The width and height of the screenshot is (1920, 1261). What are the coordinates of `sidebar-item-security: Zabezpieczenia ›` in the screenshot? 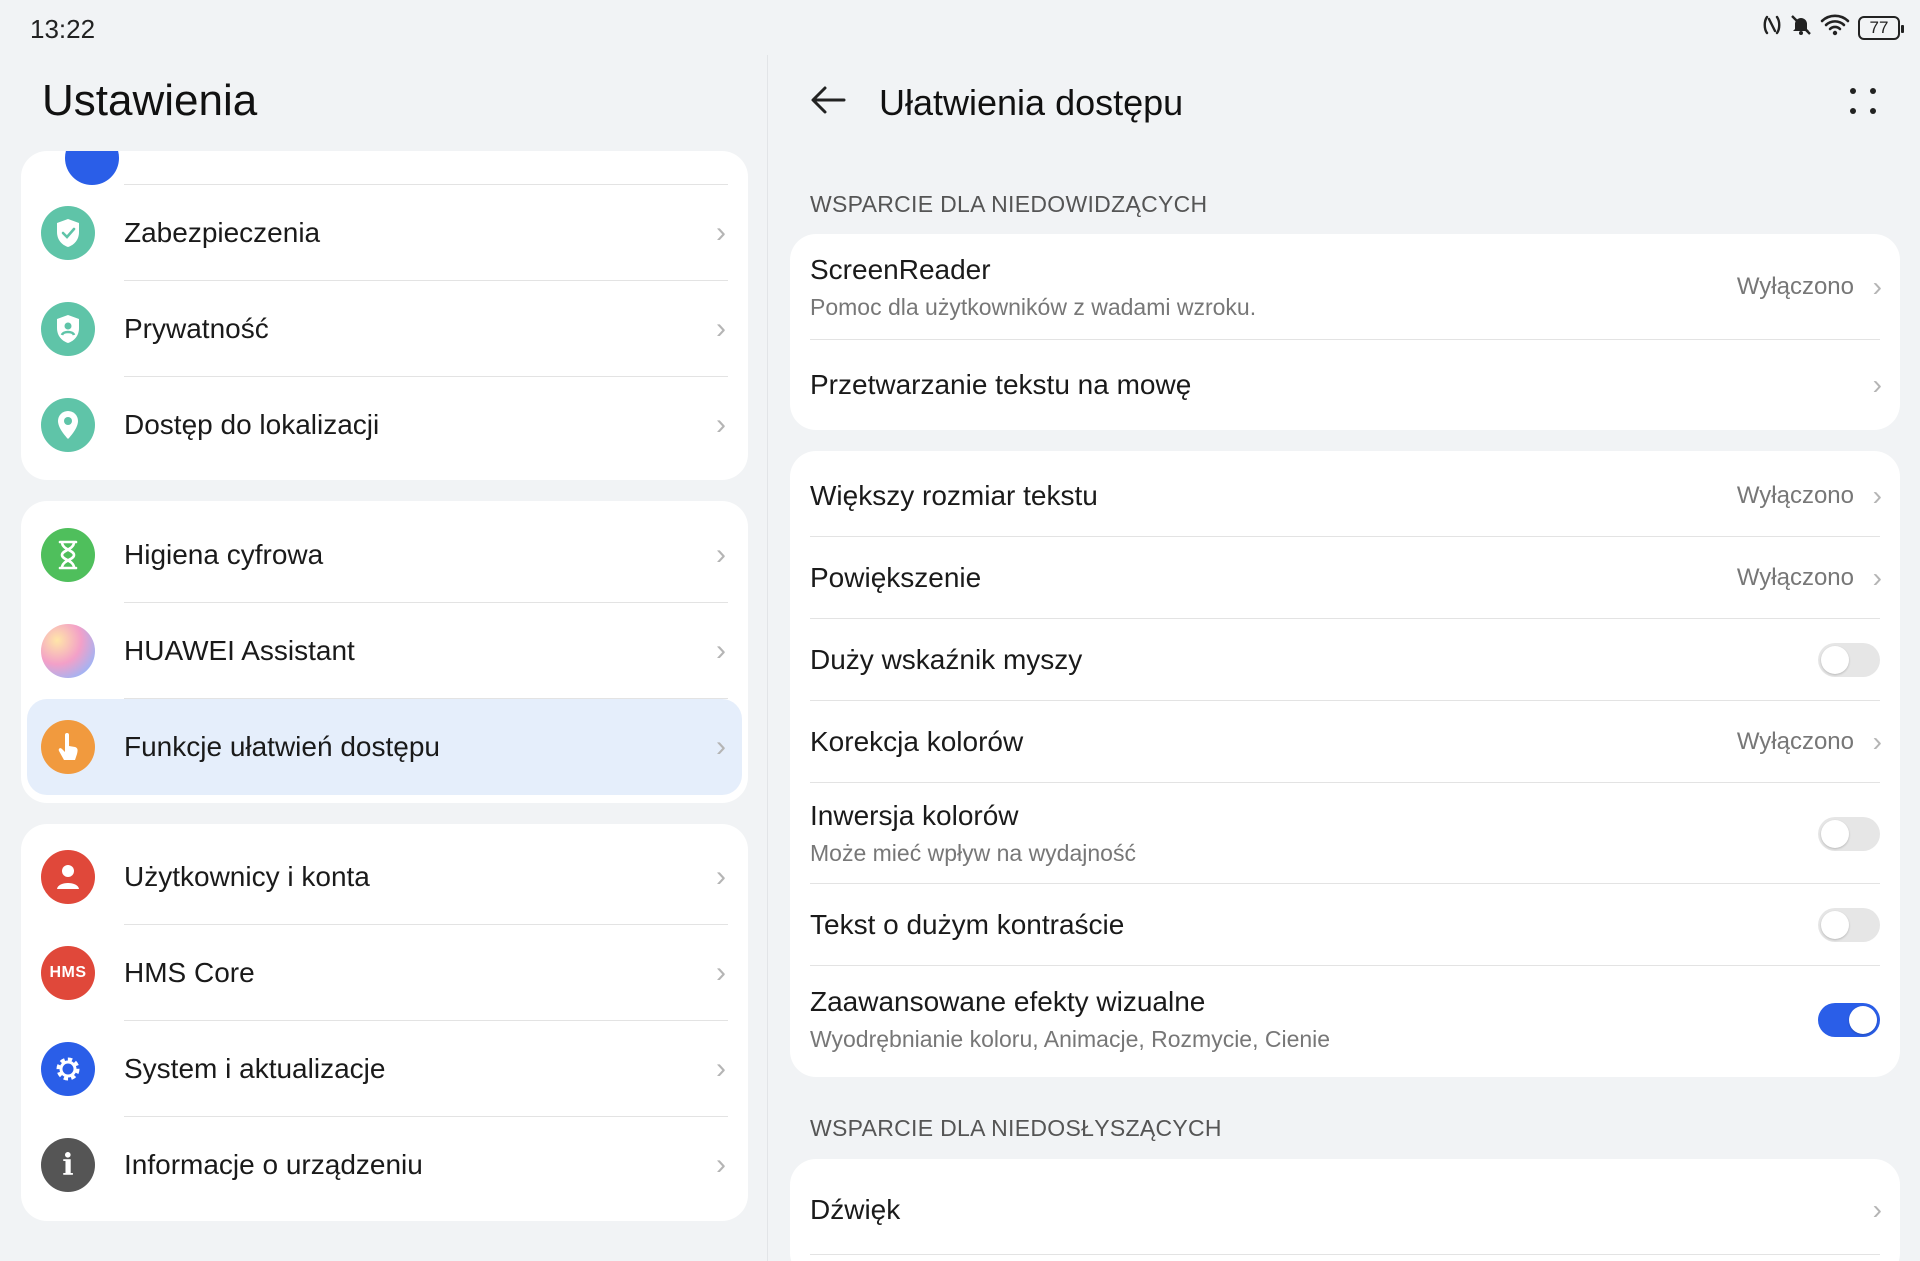 It's located at (384, 233).